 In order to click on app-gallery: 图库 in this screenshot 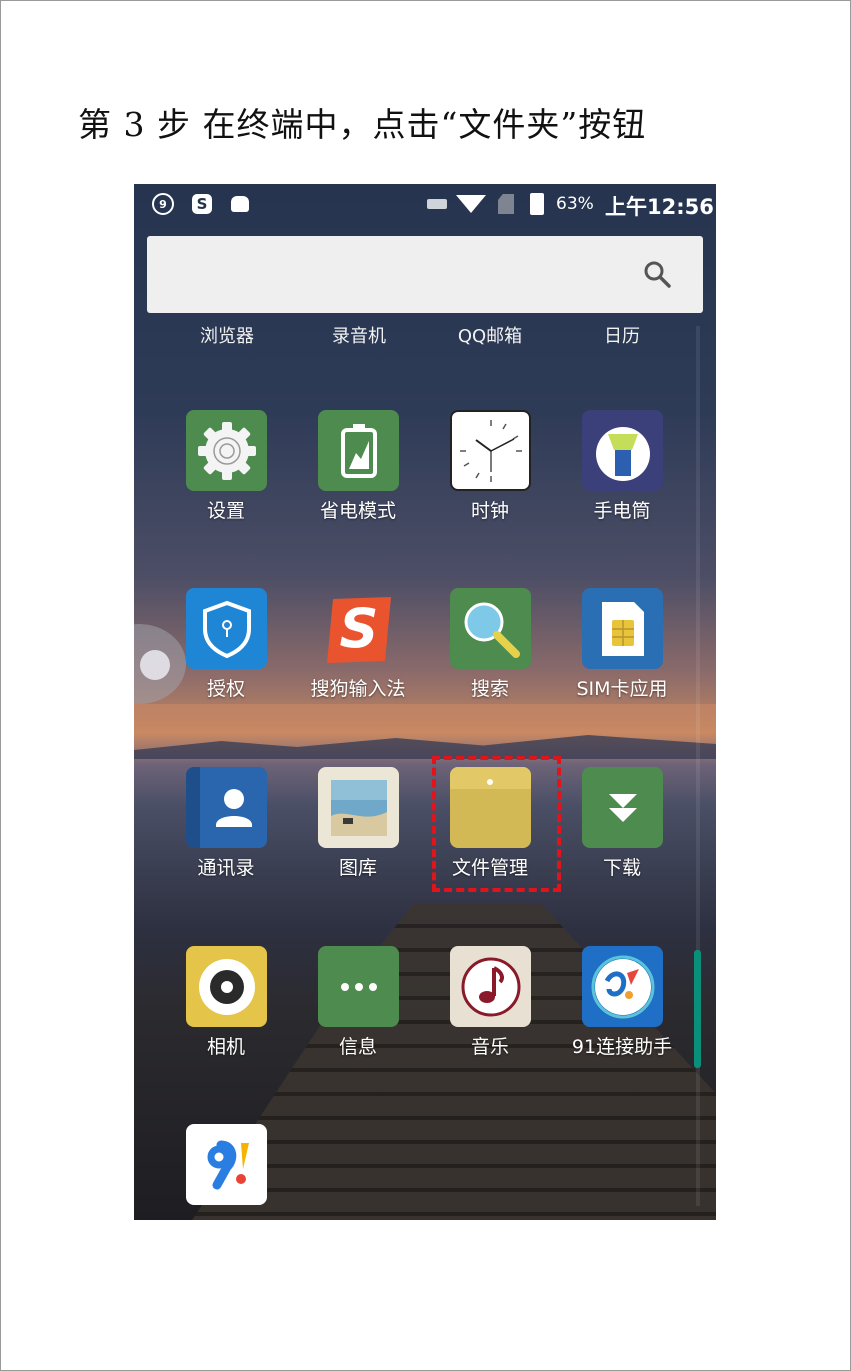, I will do `click(358, 829)`.